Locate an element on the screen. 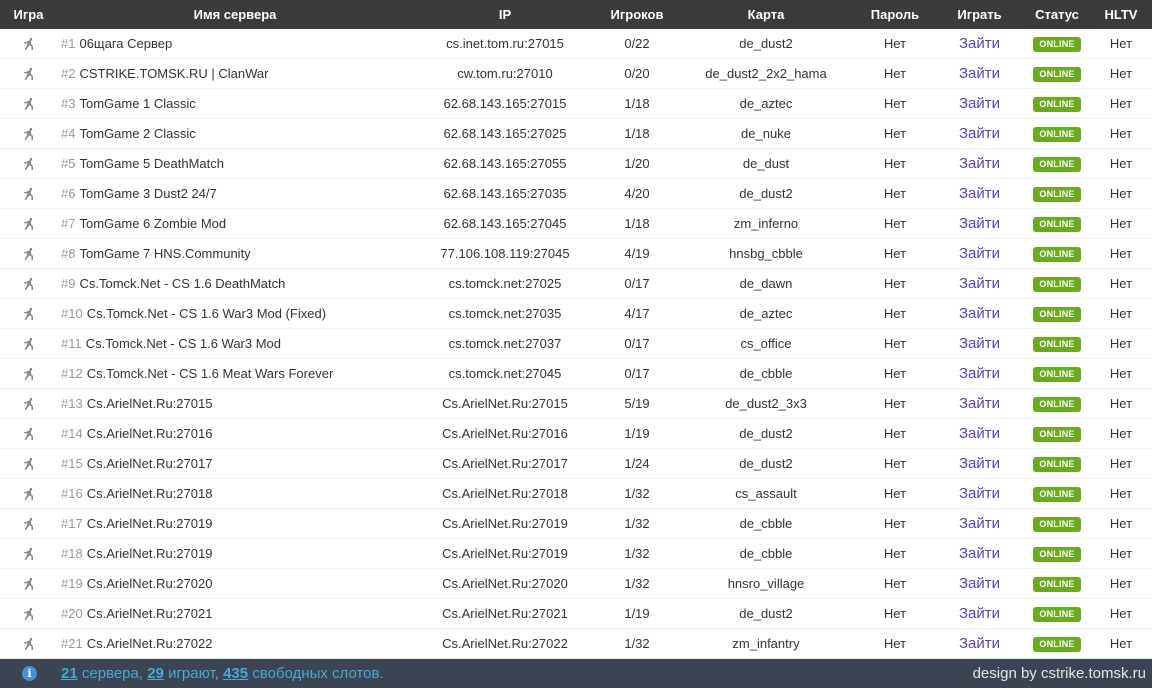 The height and width of the screenshot is (688, 1152). server-number: #13 is located at coordinates (72, 403).